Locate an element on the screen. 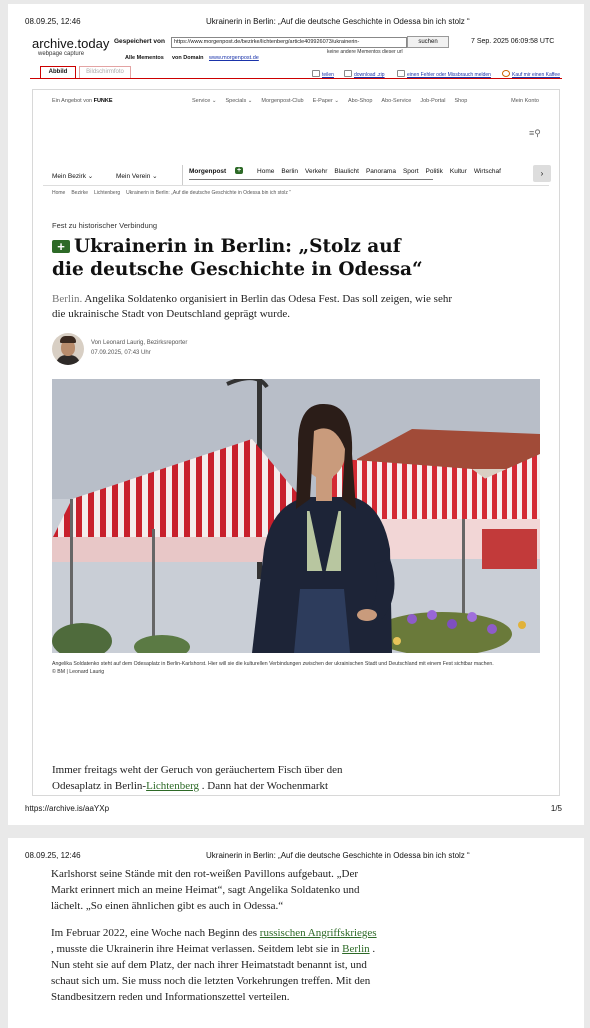 This screenshot has width=590, height=1028. search-button: suchen is located at coordinates (428, 42).